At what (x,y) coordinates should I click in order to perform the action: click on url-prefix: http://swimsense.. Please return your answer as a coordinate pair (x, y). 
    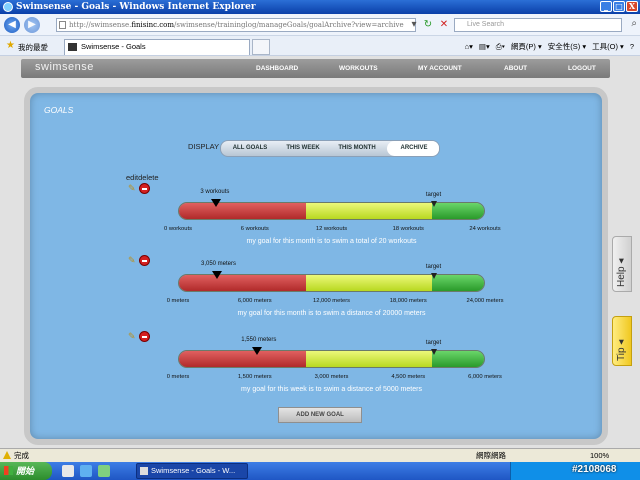
    Looking at the image, I should click on (100, 25).